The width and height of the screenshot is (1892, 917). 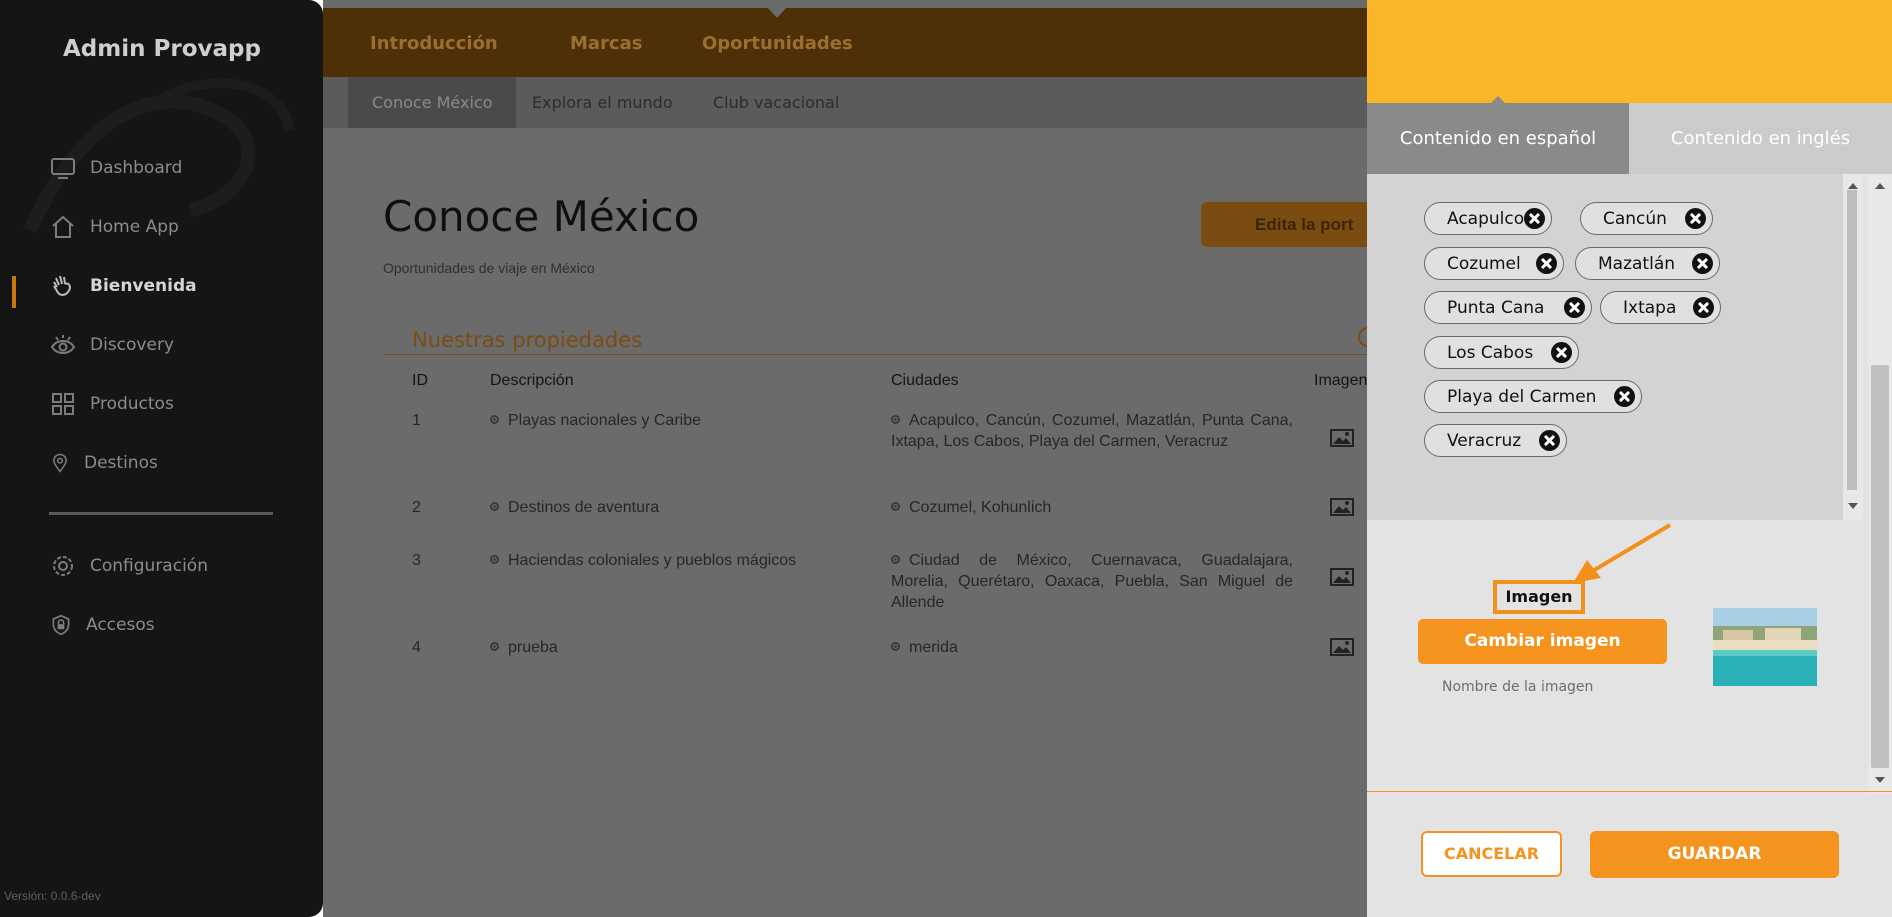 I want to click on sidebar-item-dashboard: Dashboard, so click(x=116, y=168).